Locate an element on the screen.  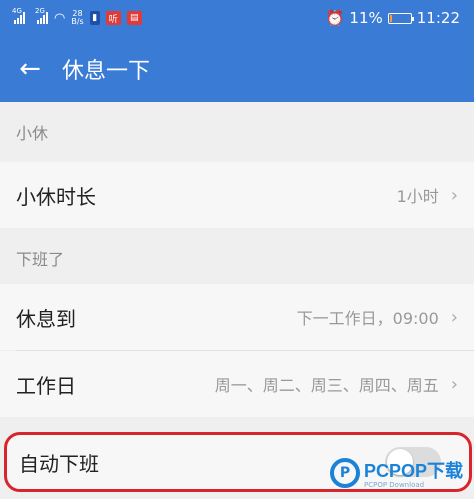
signal-2-tag: 2G is located at coordinates (40, 11).